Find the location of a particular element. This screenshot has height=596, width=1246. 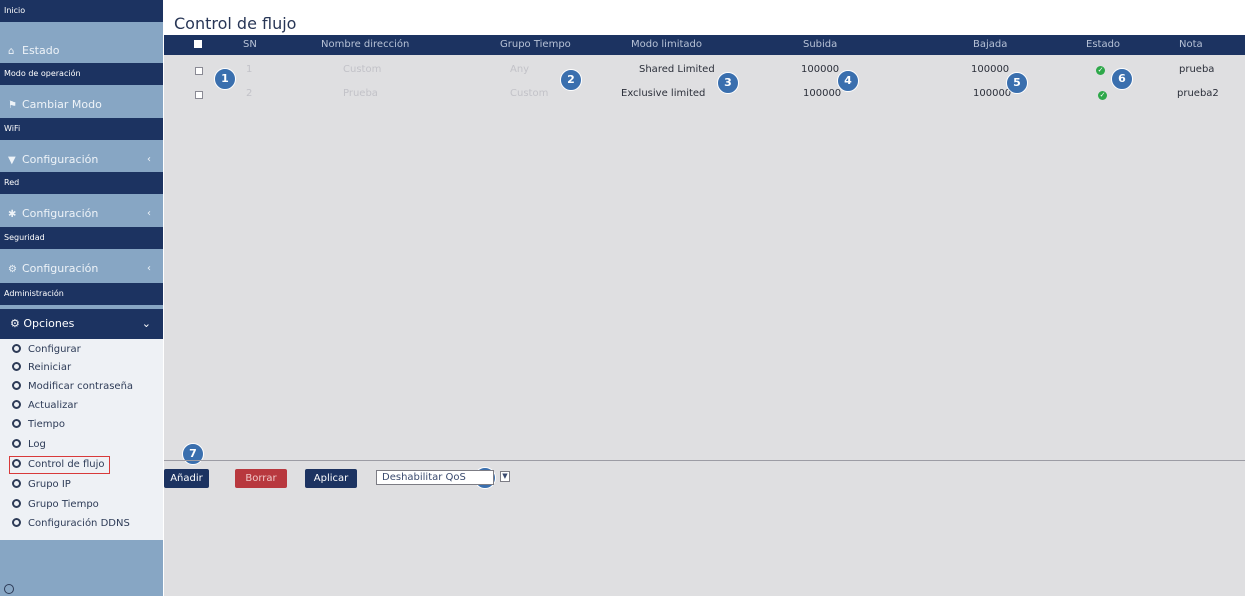

submenu-item-modificar-contrasena: Modificar contraseña is located at coordinates (72, 387).